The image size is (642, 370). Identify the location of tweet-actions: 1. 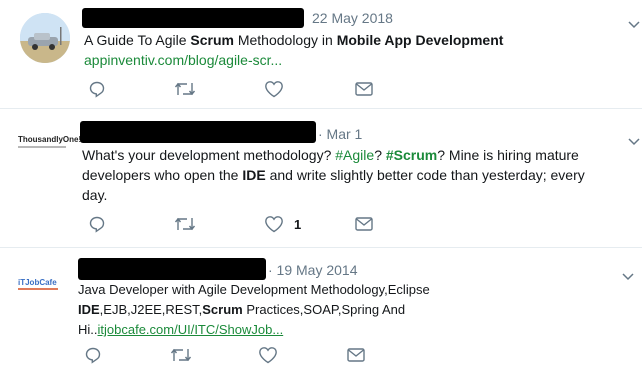
(321, 227).